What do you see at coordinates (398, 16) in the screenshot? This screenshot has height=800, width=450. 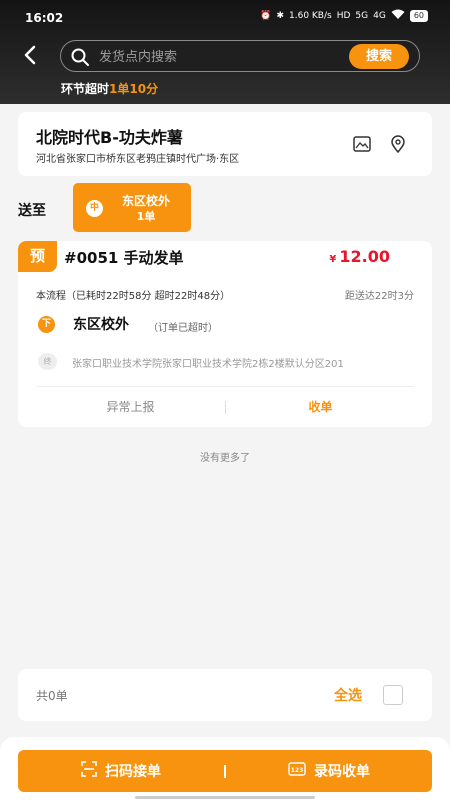 I see `wifi-icon` at bounding box center [398, 16].